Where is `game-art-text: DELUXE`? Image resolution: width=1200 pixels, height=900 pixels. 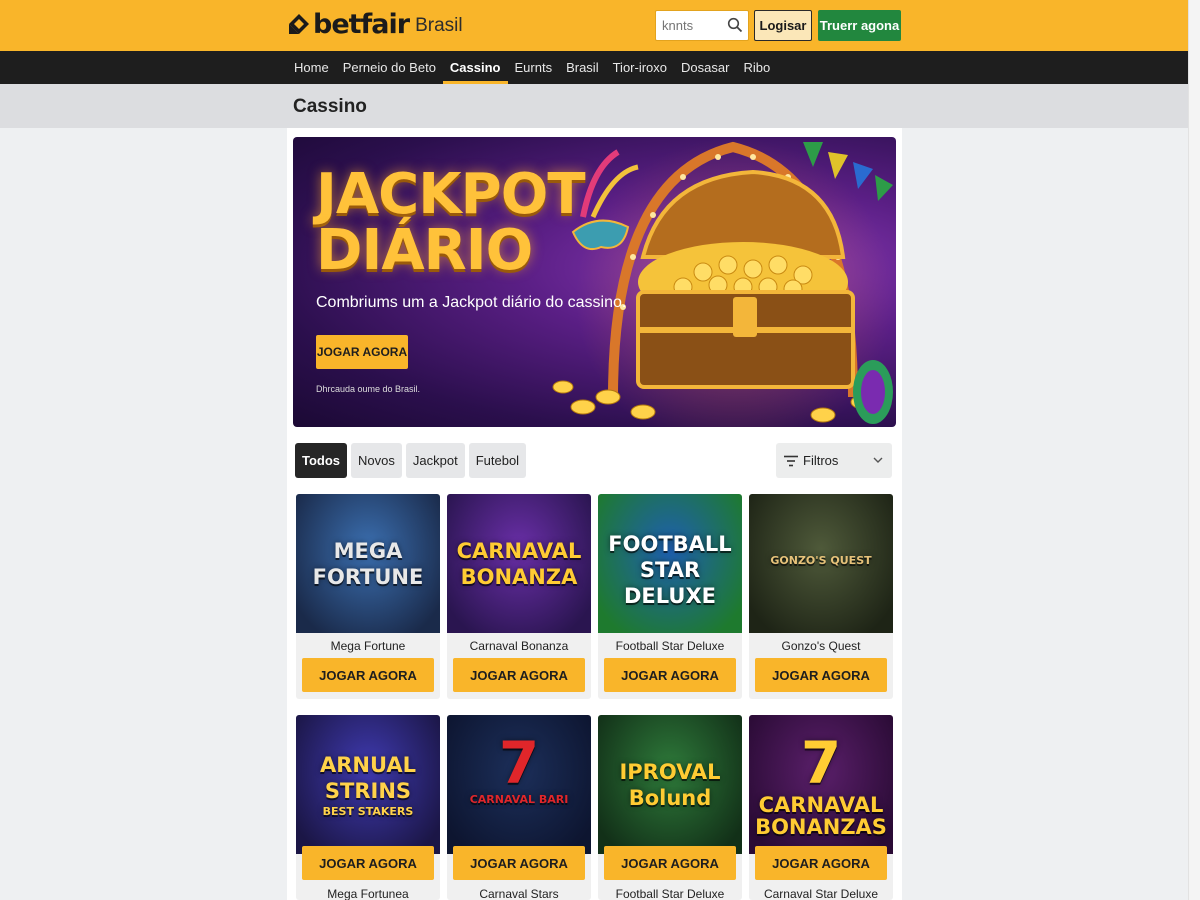
game-art-text: DELUXE is located at coordinates (670, 596).